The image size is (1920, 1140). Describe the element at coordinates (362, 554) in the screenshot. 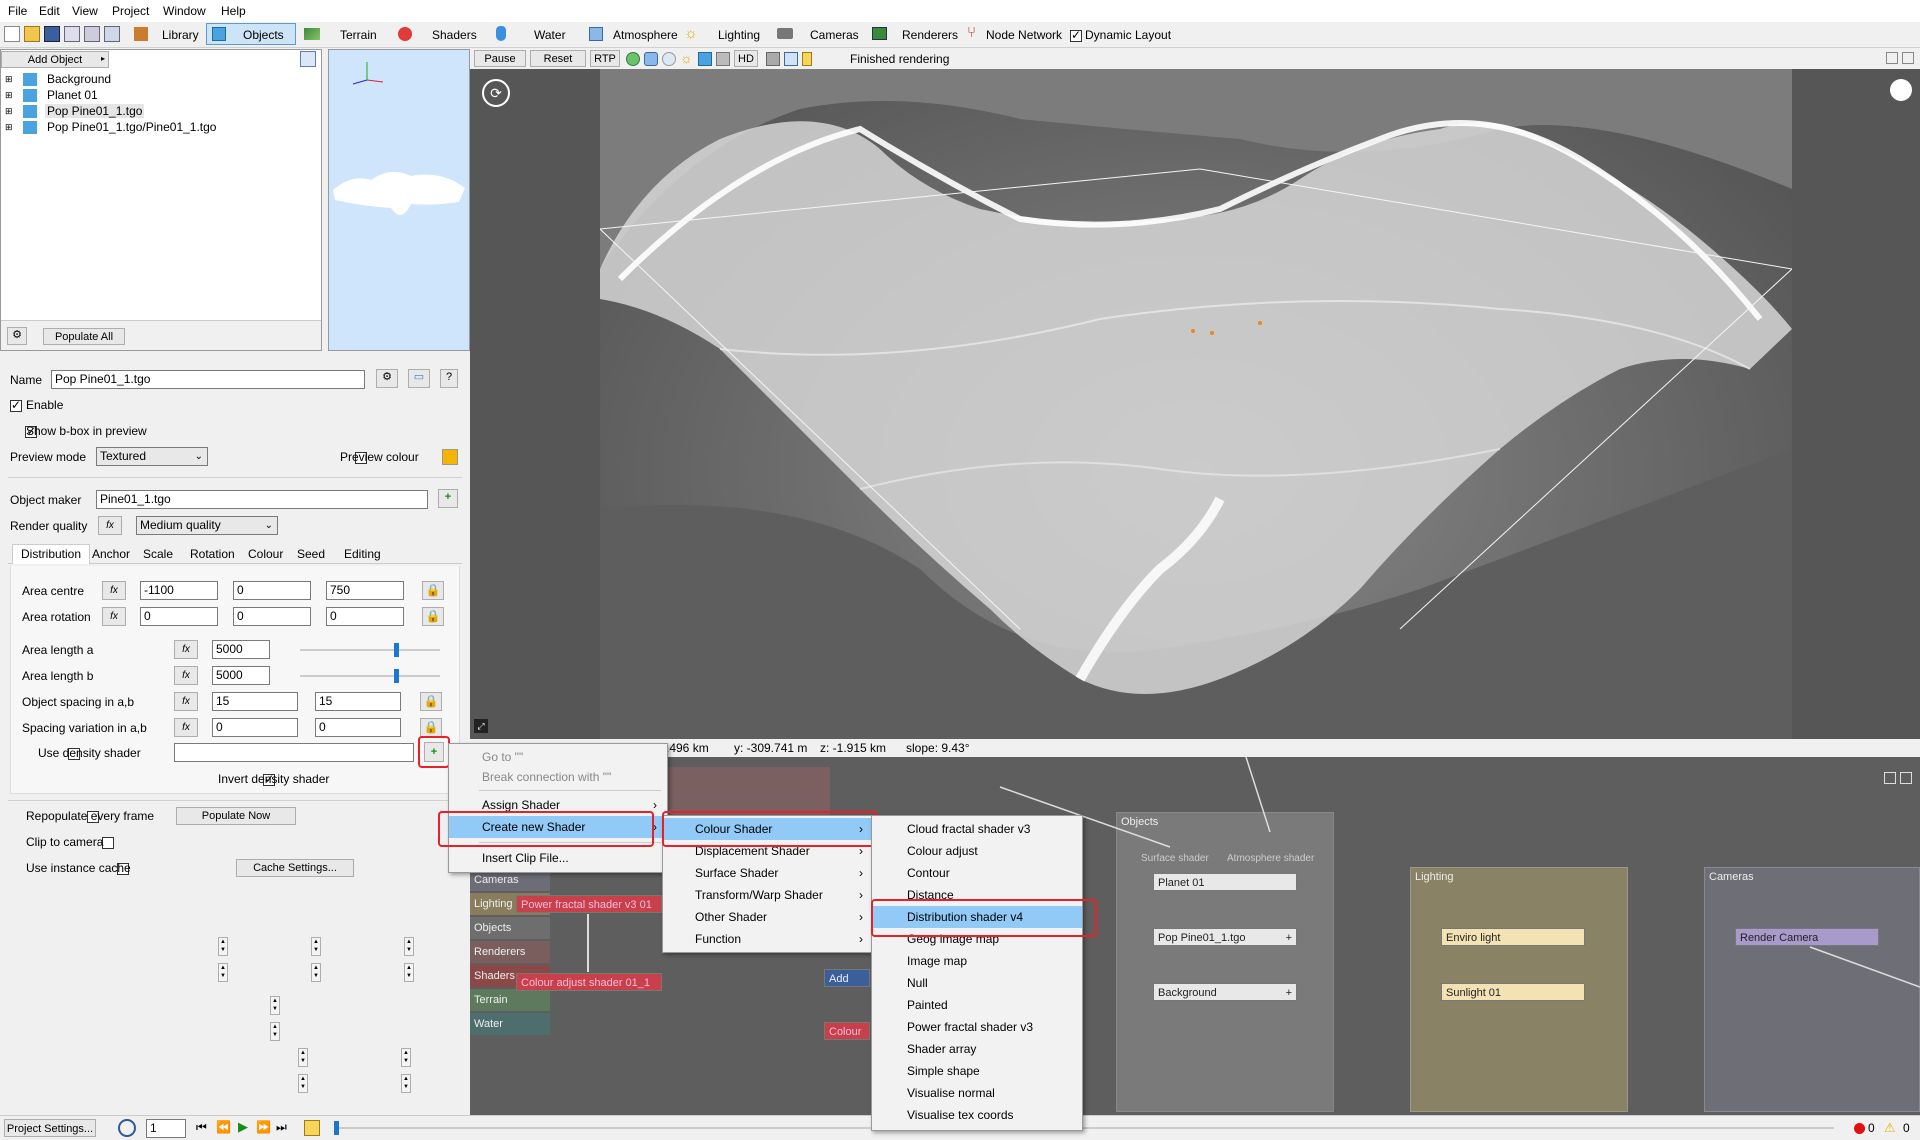

I see `tab-editing: Editing` at that location.